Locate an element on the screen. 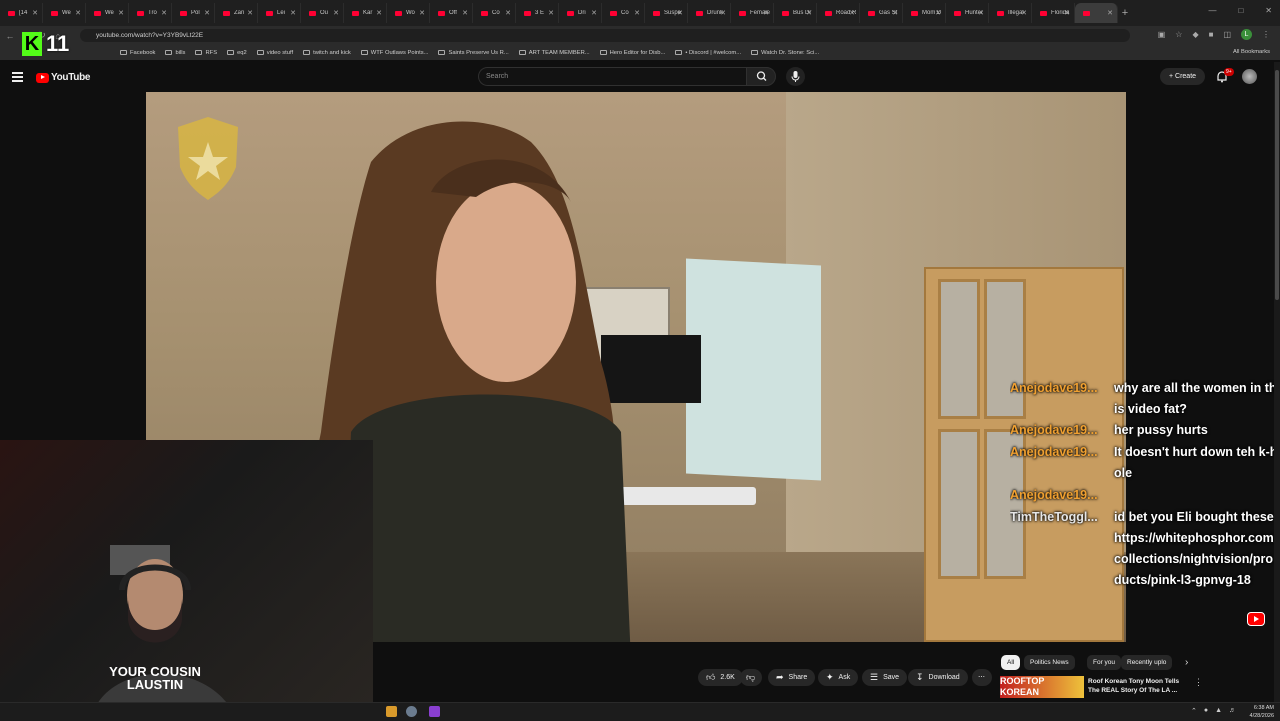  account-avatar is located at coordinates (1249, 76).